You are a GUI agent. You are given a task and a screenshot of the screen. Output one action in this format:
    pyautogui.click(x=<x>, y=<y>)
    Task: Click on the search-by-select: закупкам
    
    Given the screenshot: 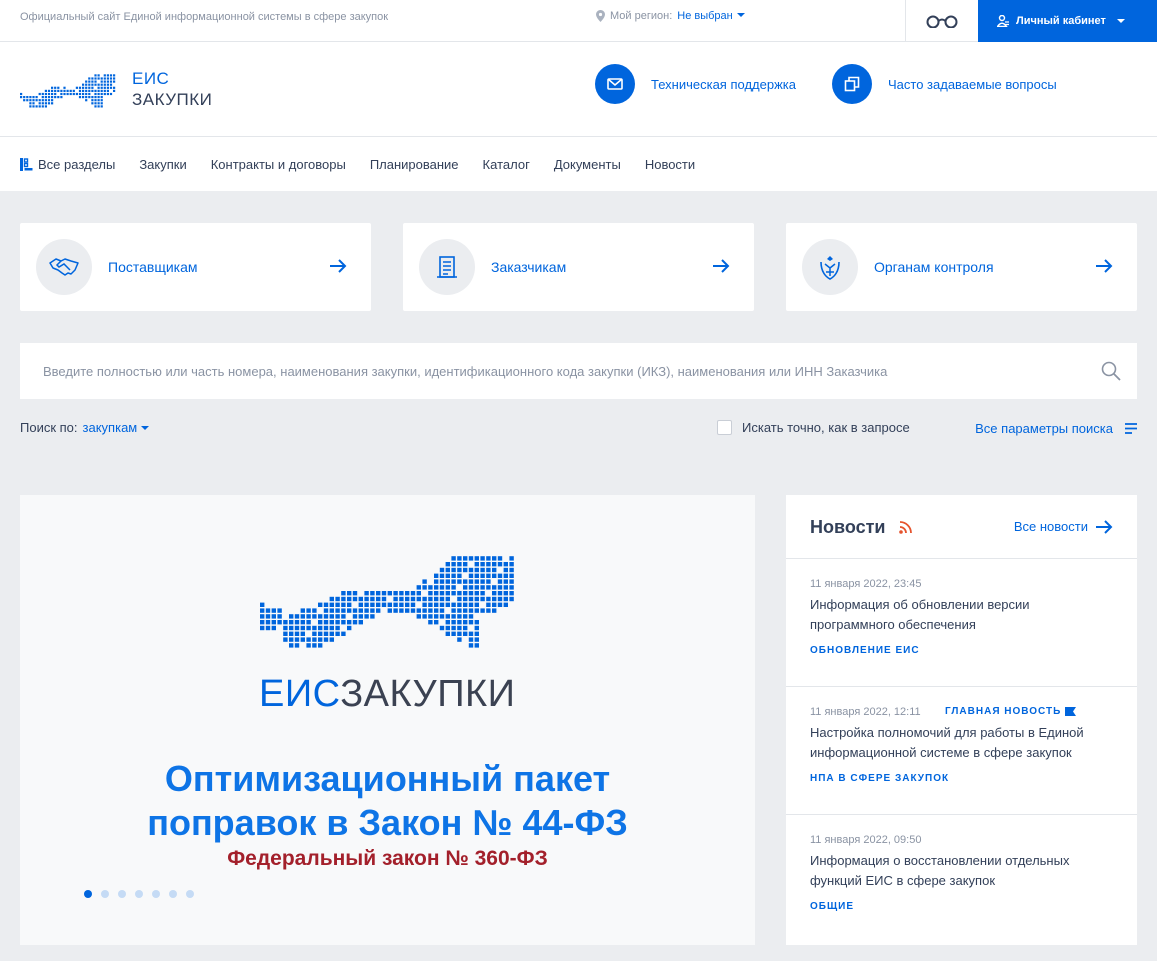 What is the action you would take?
    pyautogui.click(x=116, y=427)
    